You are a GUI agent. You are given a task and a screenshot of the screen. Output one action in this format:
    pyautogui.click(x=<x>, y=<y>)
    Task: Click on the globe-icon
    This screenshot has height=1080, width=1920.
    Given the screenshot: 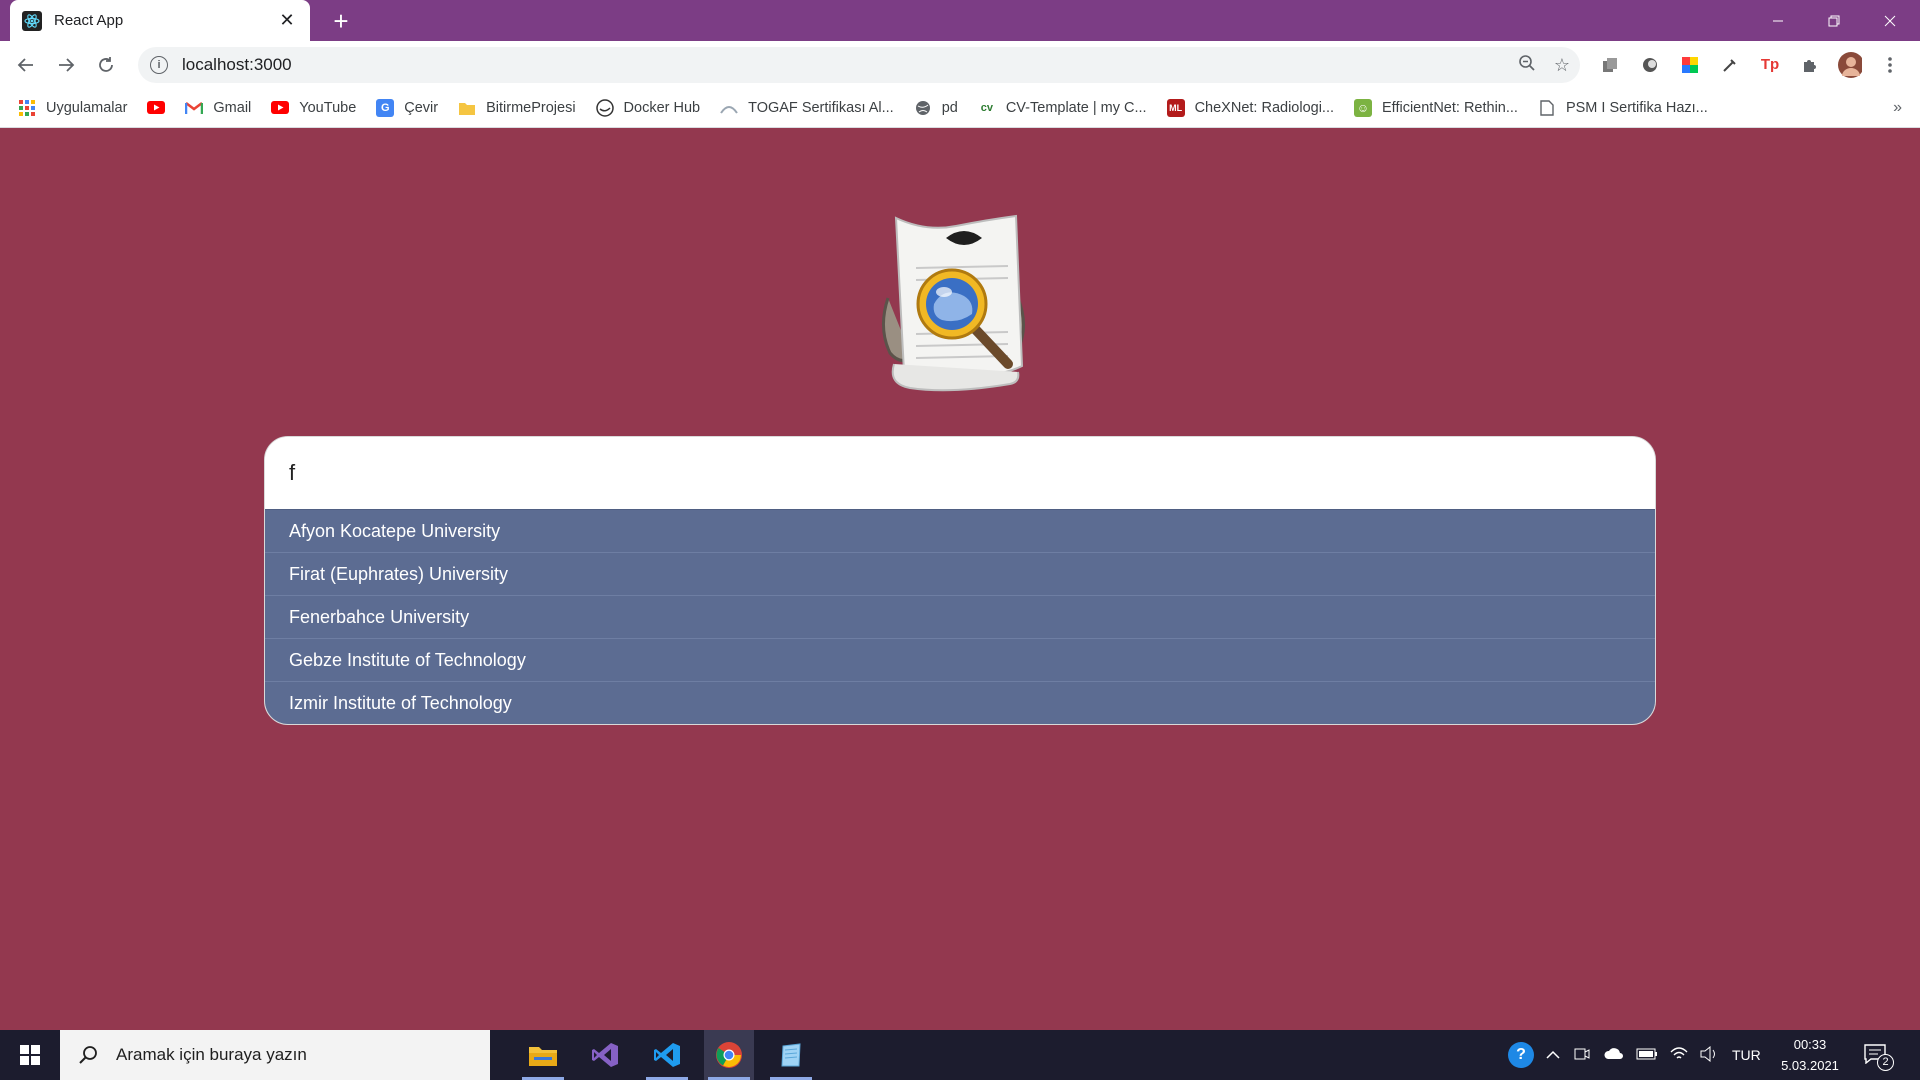 What is the action you would take?
    pyautogui.click(x=923, y=108)
    